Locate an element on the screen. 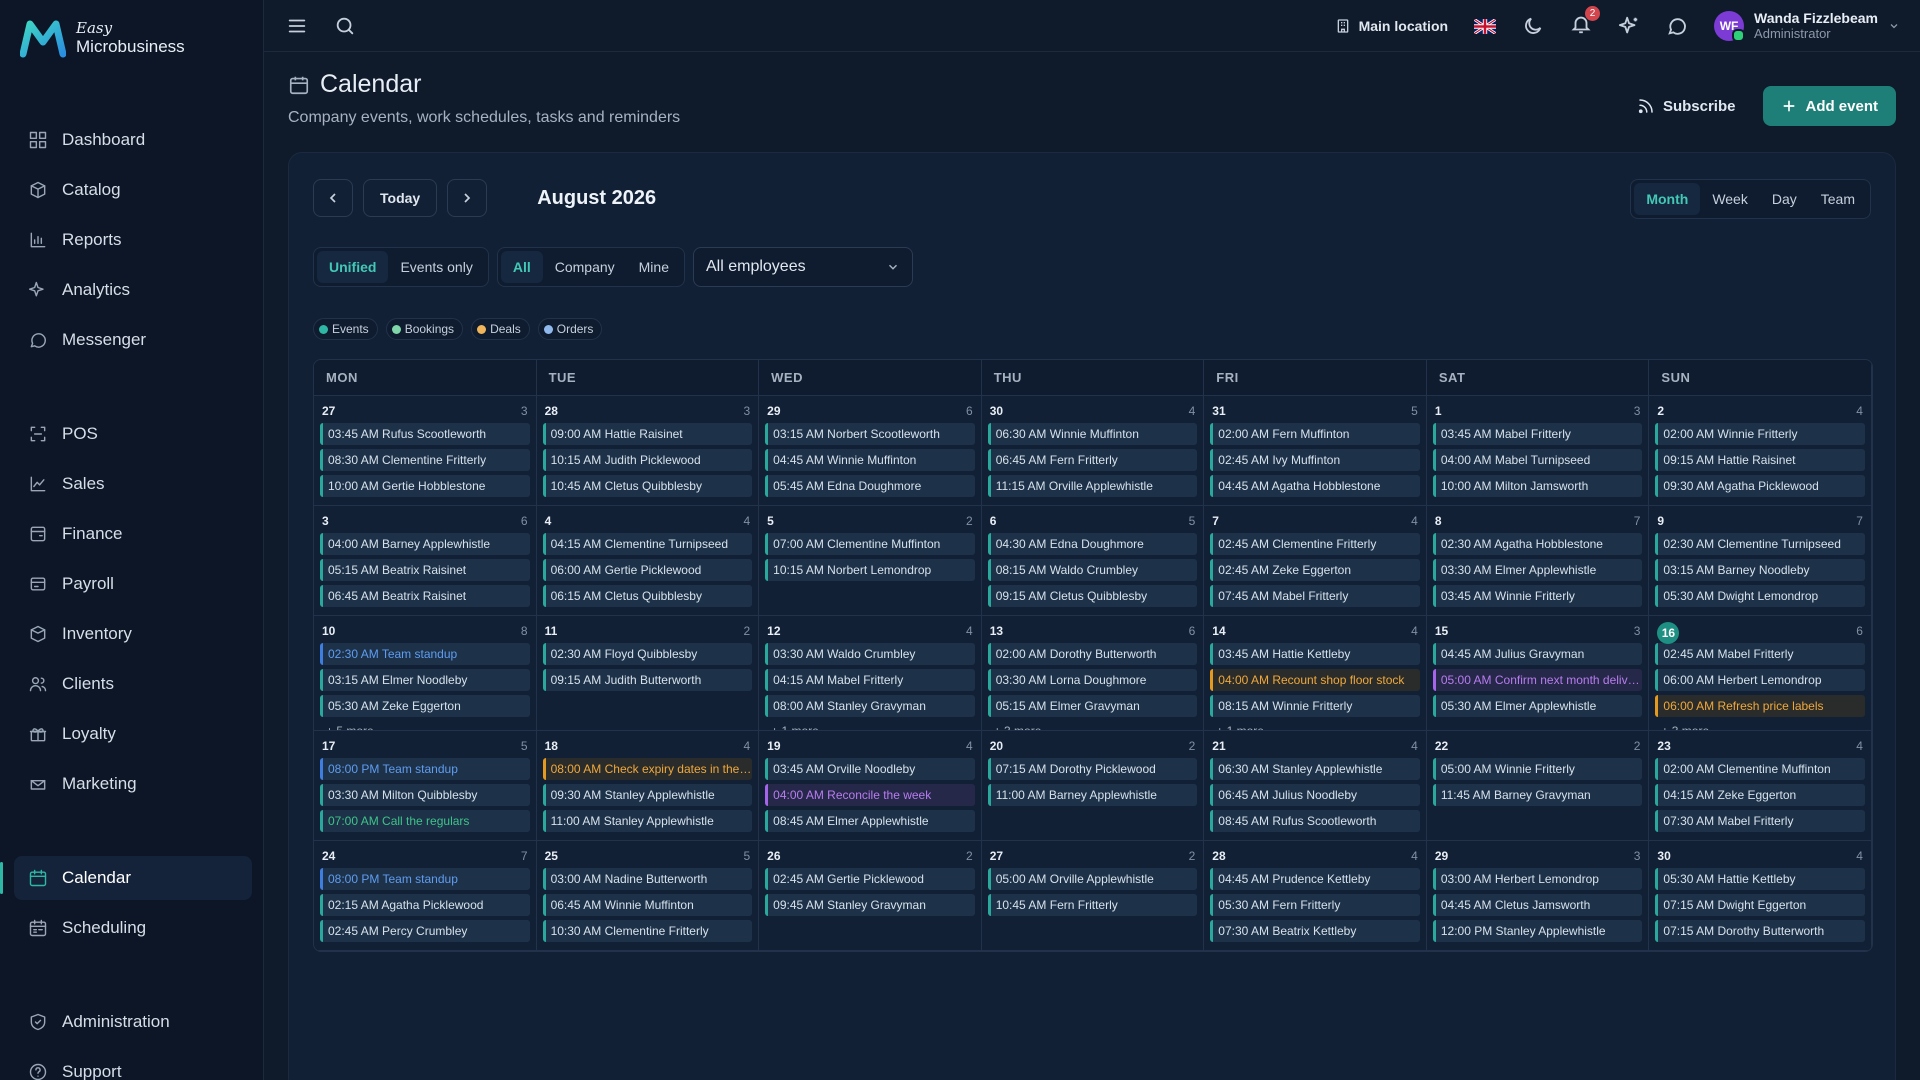 This screenshot has width=1920, height=1080. sidebar-item-clients: Clients is located at coordinates (133, 684).